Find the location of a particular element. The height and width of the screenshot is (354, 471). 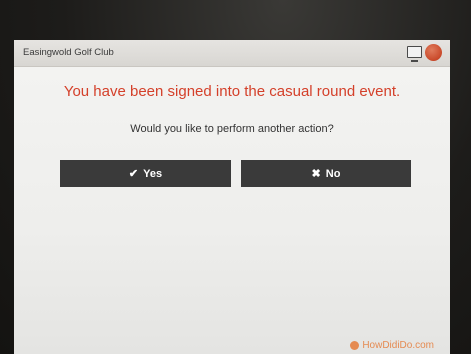

yes-button-label: Yes is located at coordinates (153, 173).